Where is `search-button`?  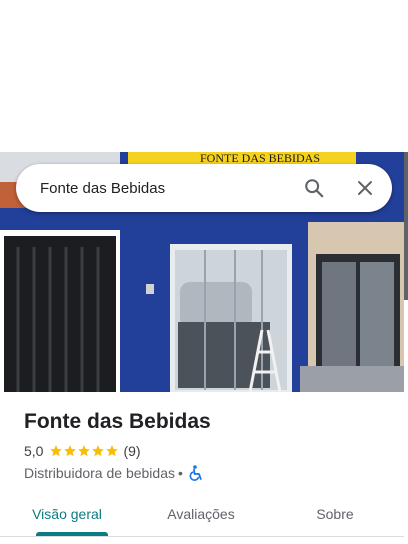 search-button is located at coordinates (314, 188).